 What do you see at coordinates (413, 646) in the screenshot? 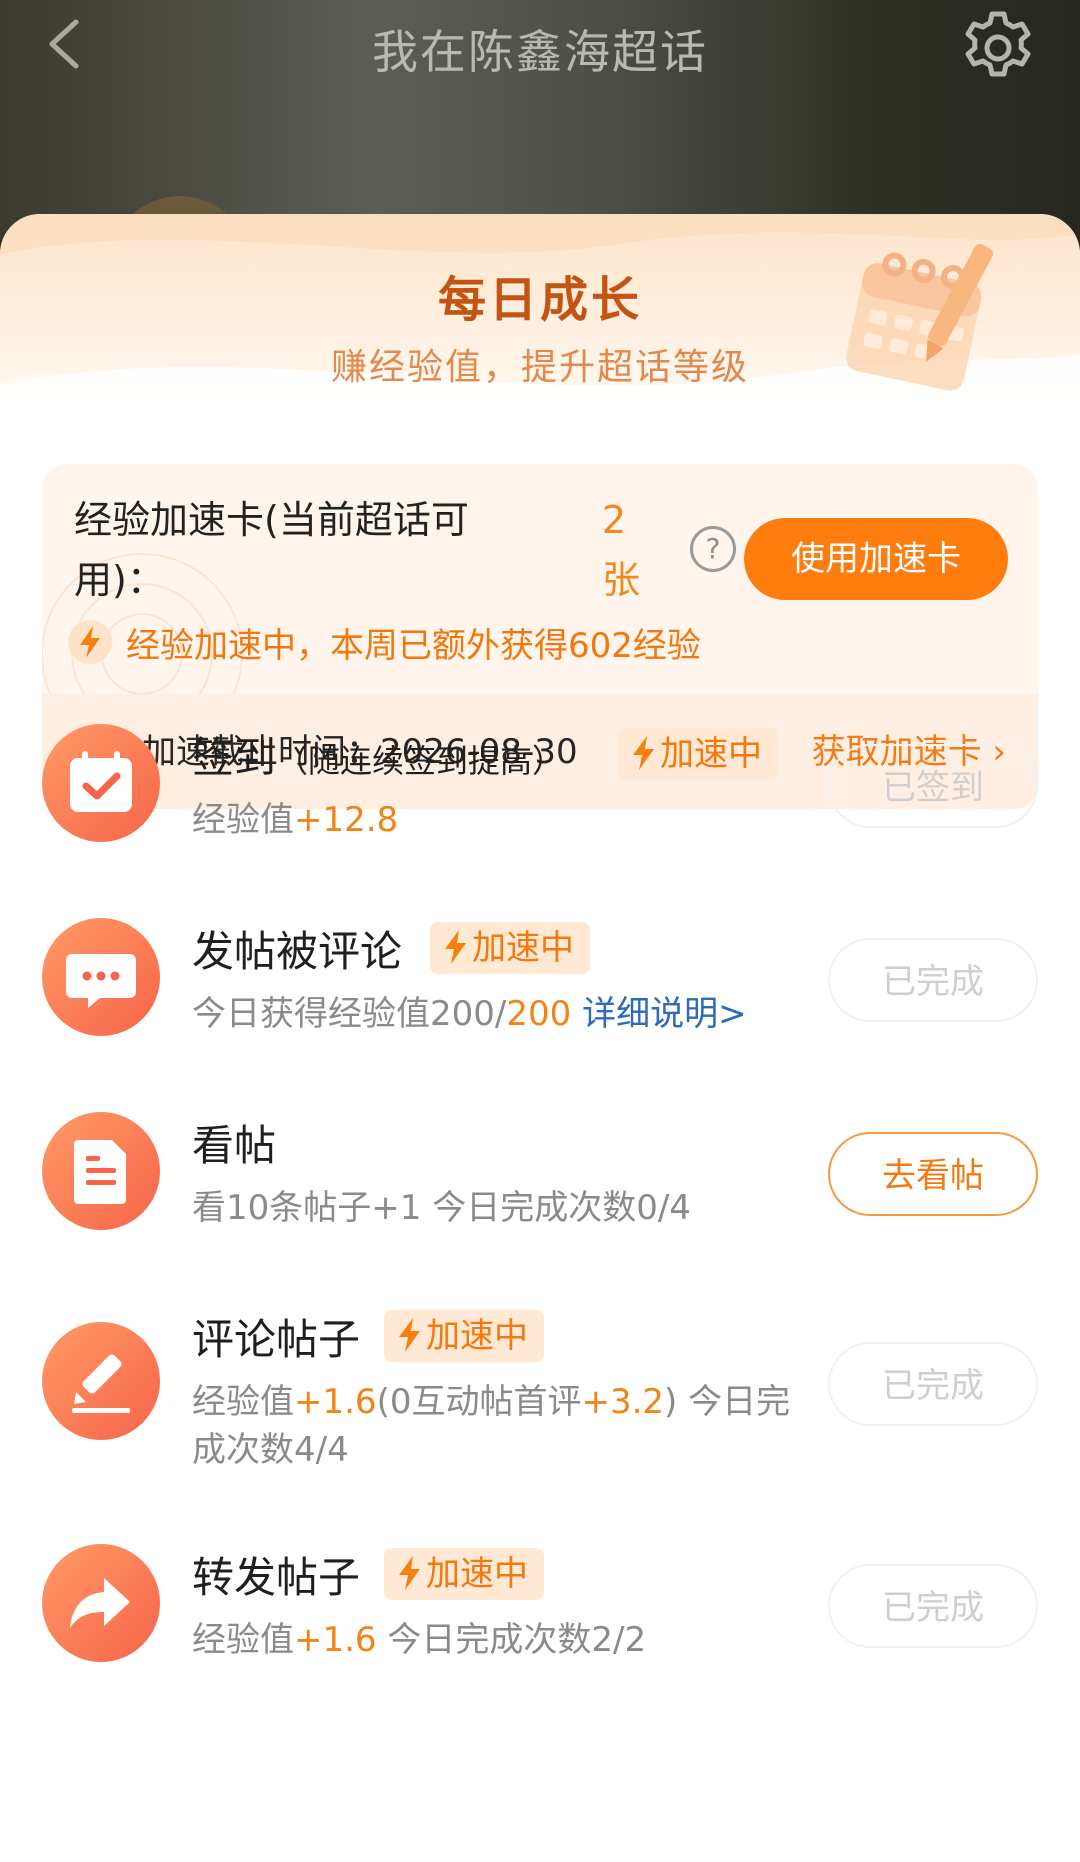
I see `boost-status: 经验加速中，本周已额外获得602经验` at bounding box center [413, 646].